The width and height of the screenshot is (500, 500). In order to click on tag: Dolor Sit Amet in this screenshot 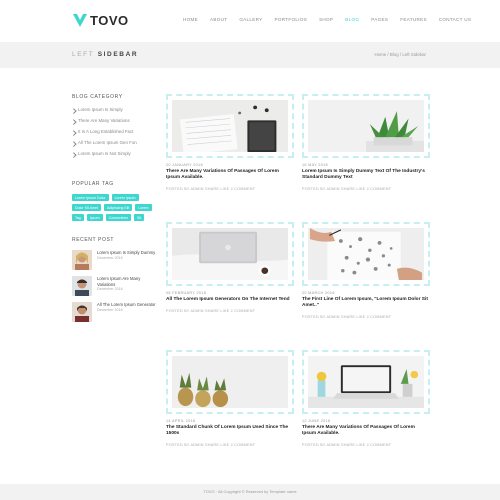, I will do `click(86, 207)`.